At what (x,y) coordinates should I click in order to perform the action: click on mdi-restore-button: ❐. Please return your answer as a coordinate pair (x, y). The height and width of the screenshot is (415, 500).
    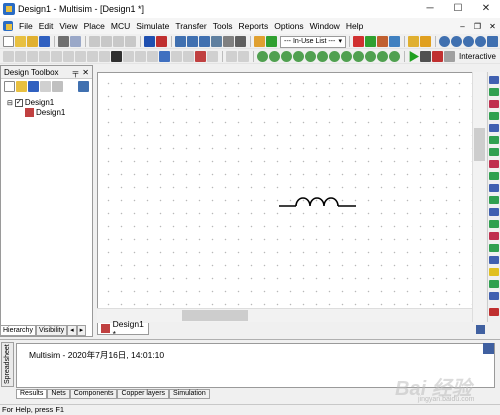
    Looking at the image, I should click on (477, 26).